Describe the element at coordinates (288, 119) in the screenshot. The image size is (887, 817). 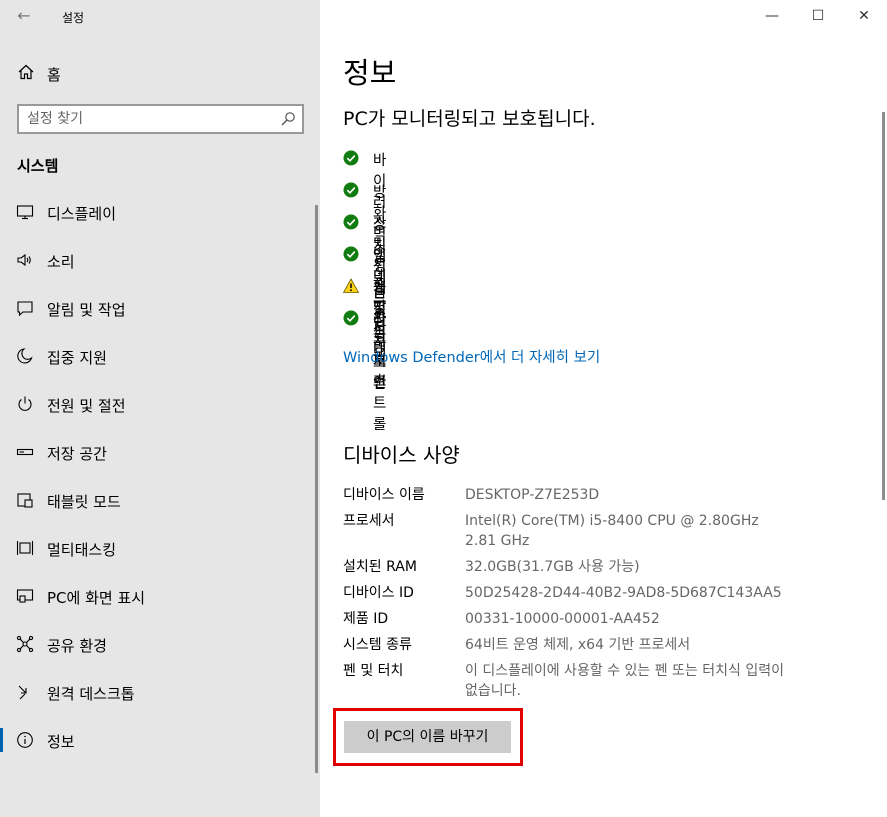
I see `search-icon` at that location.